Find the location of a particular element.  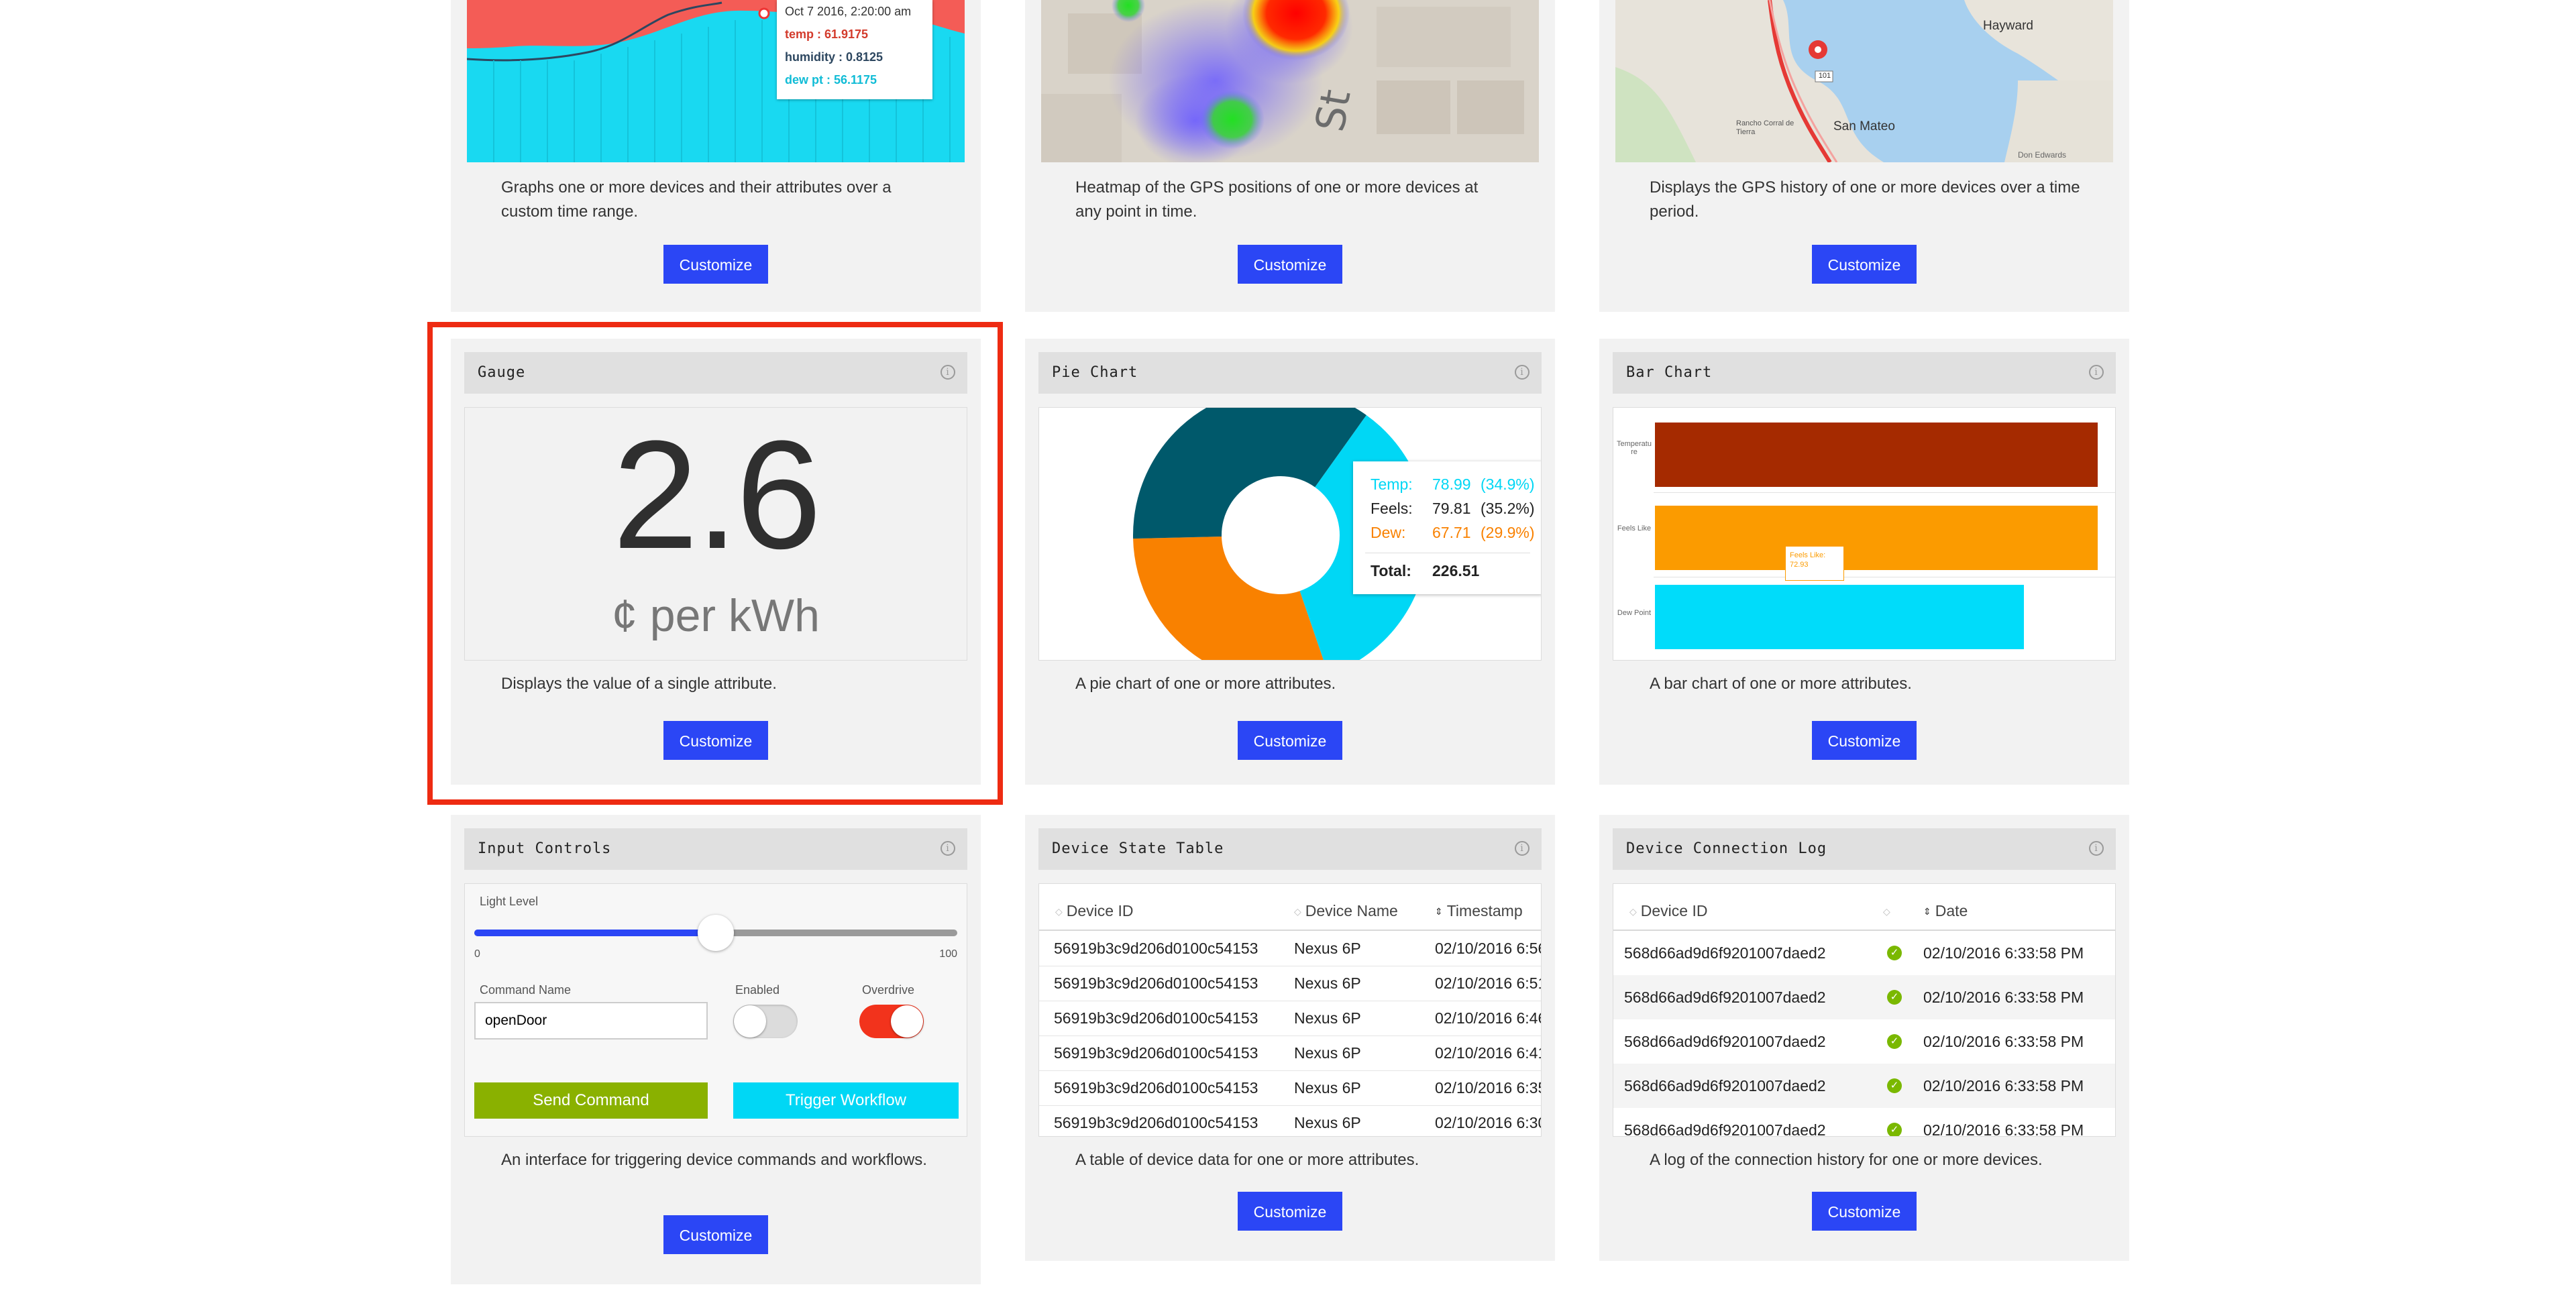

pie-chart-description: A pie chart of one or more attributes. is located at coordinates (1205, 684).